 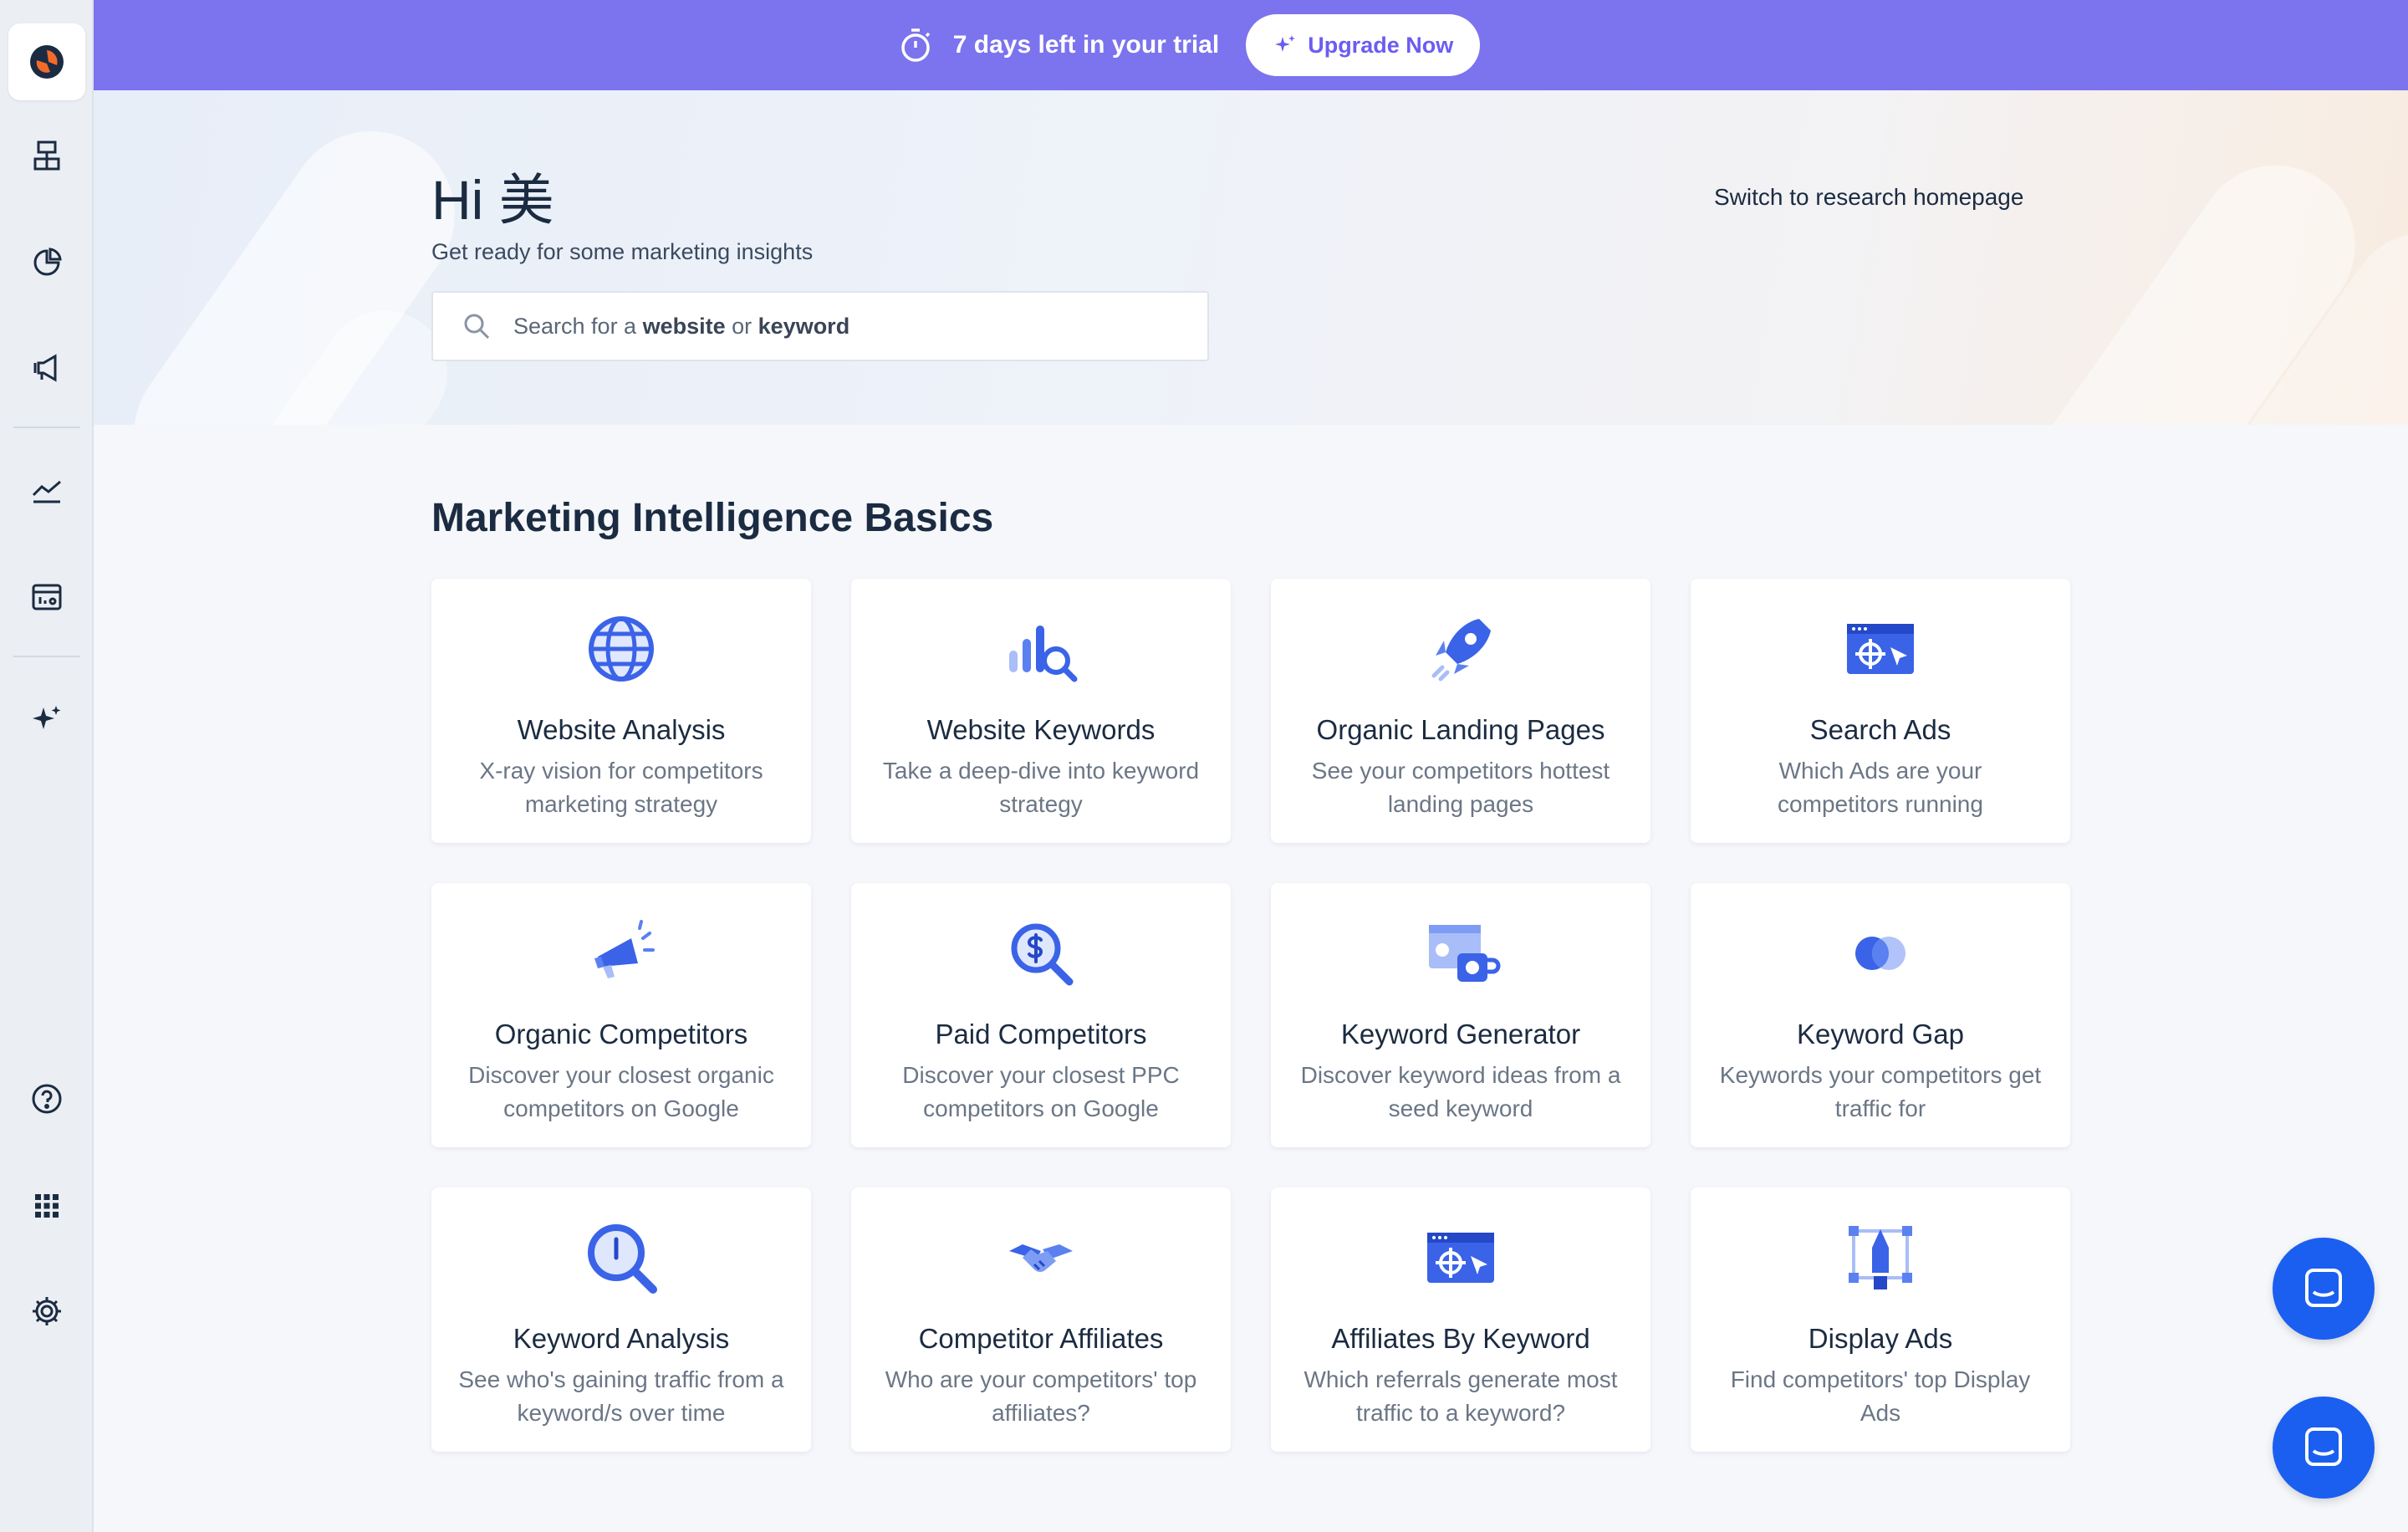 What do you see at coordinates (621, 649) in the screenshot?
I see `globe-icon` at bounding box center [621, 649].